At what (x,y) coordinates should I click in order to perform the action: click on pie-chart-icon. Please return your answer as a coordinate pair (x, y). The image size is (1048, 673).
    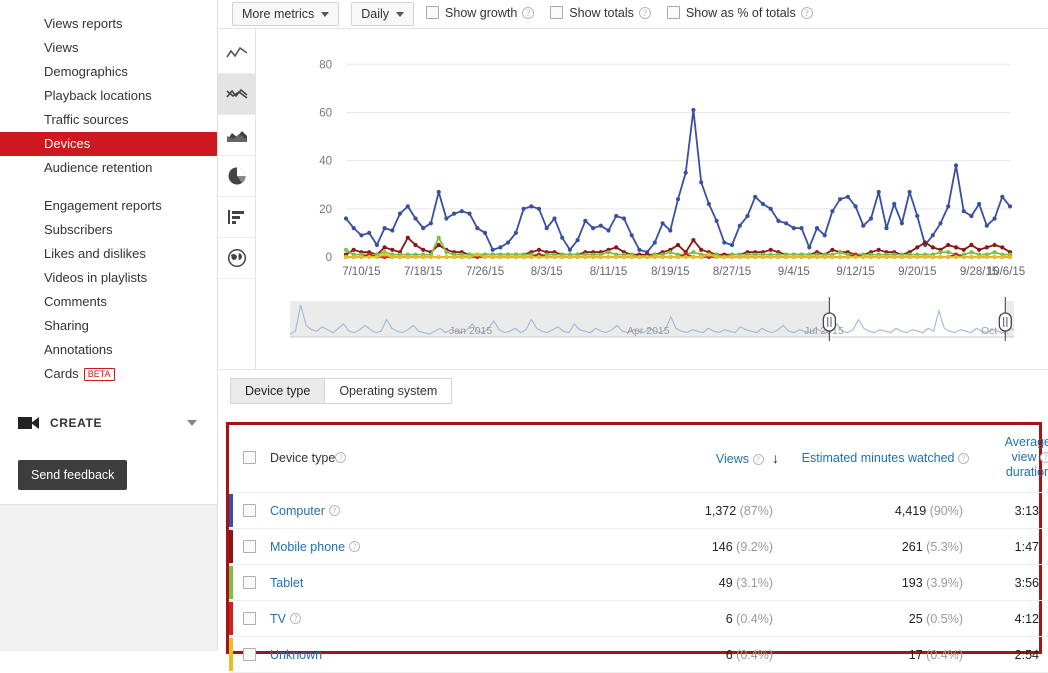
    Looking at the image, I should click on (236, 176).